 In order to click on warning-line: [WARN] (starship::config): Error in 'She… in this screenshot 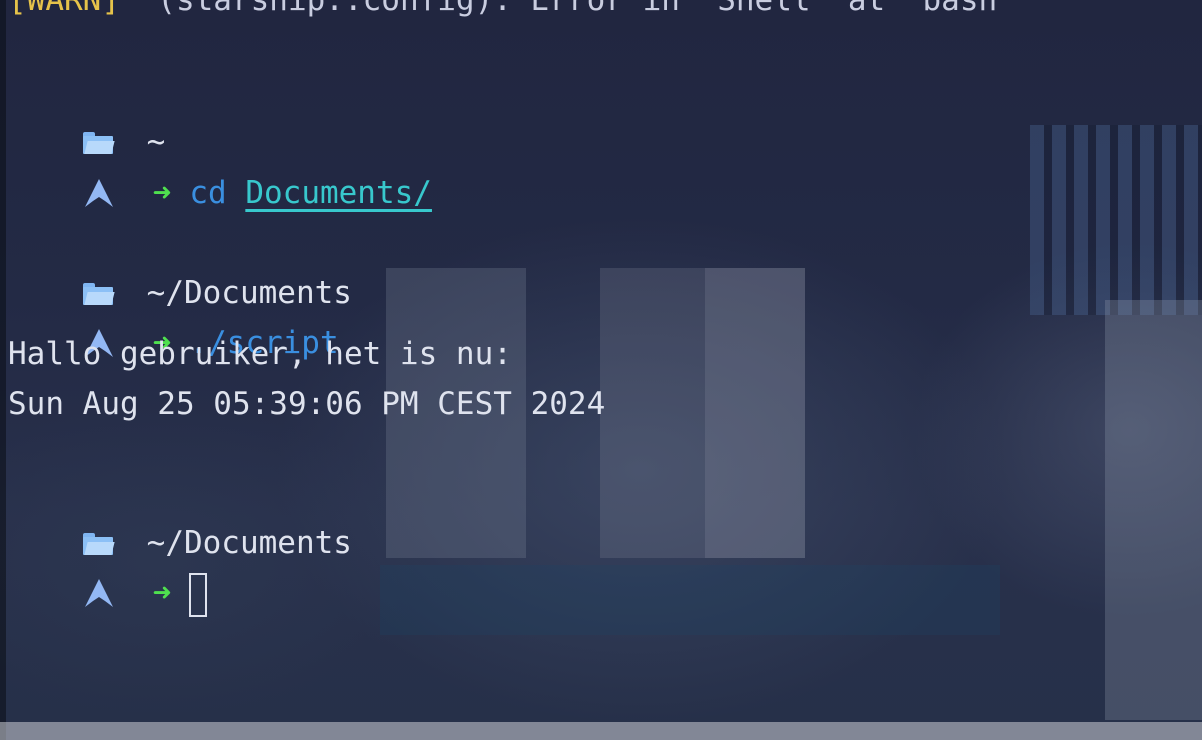, I will do `click(512, 10)`.